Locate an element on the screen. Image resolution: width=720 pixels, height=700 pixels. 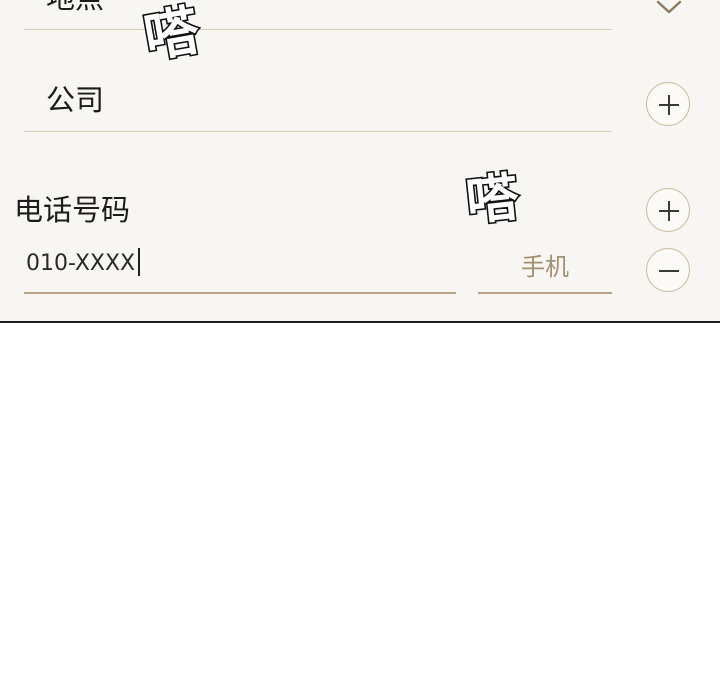
chevron-down-icon is located at coordinates (669, 8).